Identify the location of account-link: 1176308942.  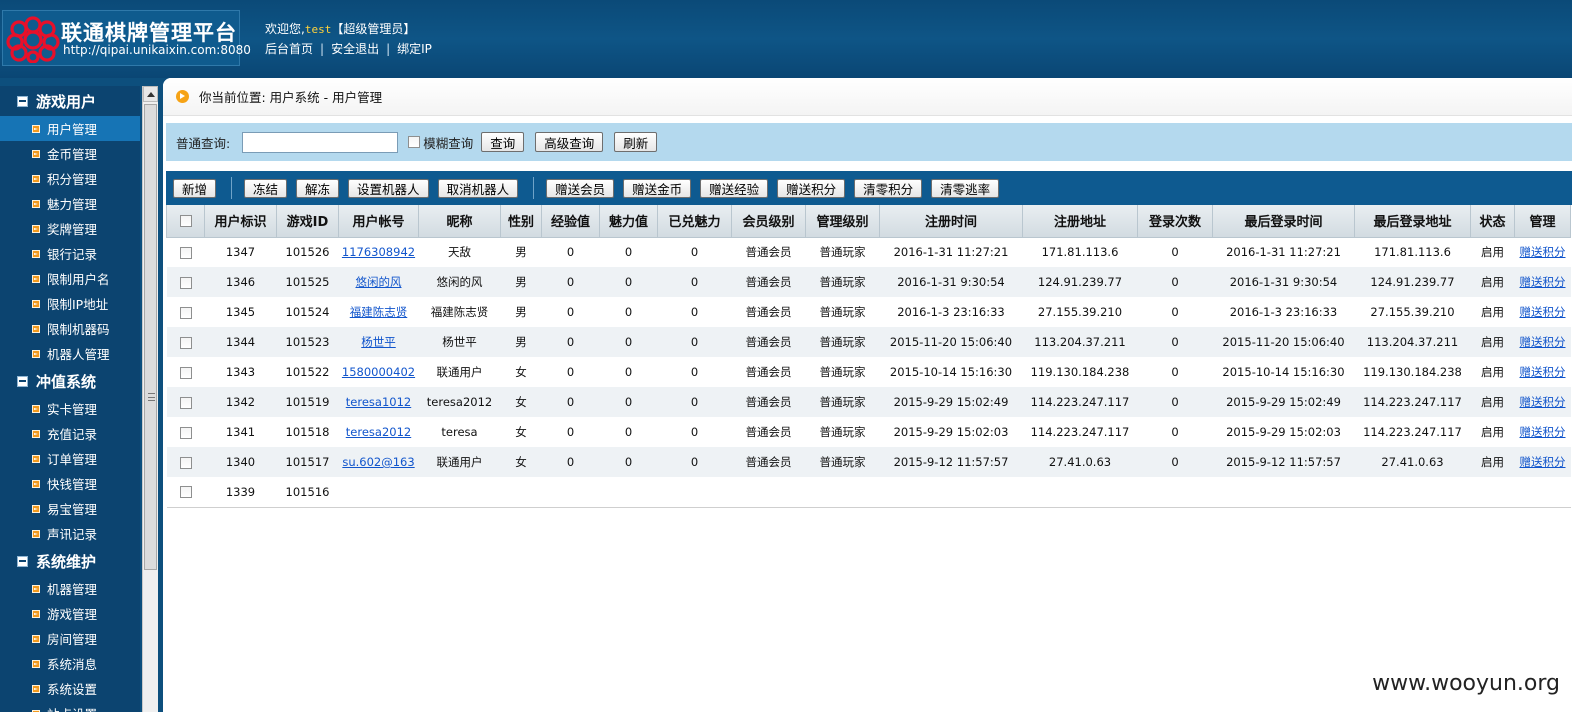
(378, 252).